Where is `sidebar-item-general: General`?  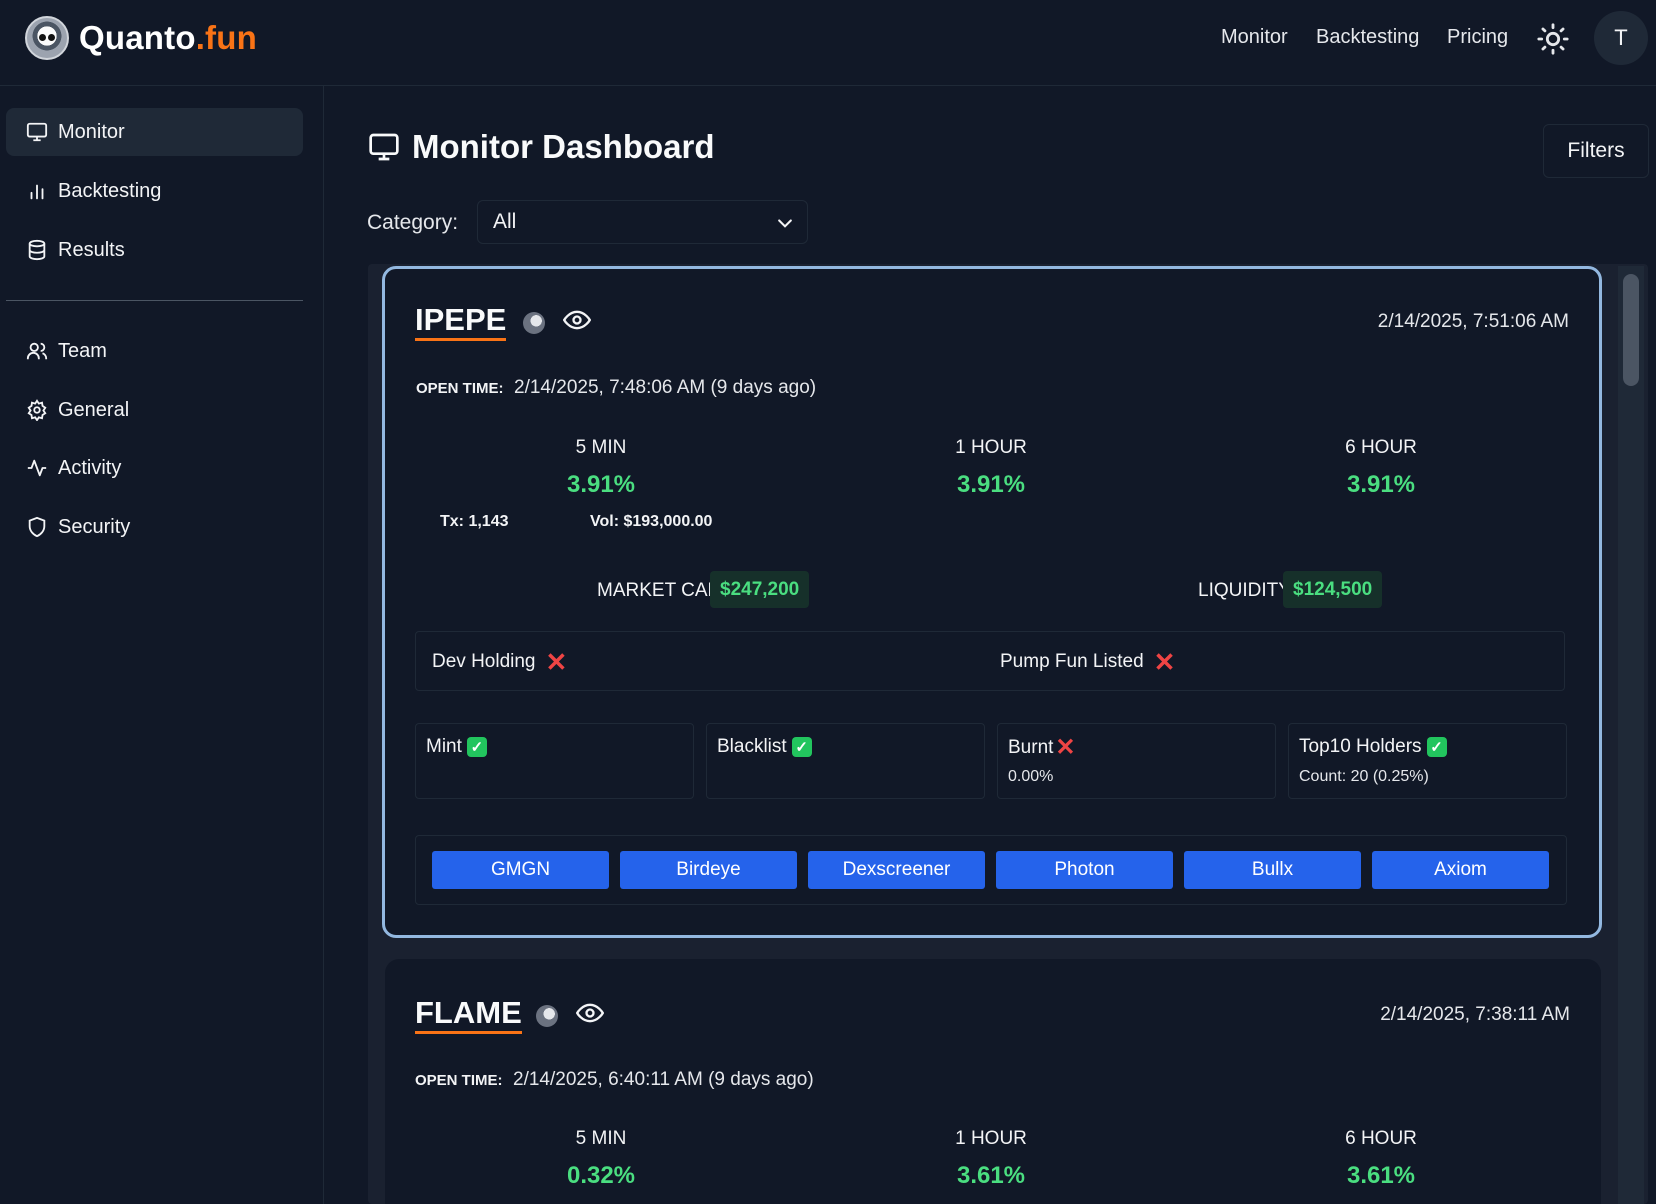
sidebar-item-general: General is located at coordinates (154, 410).